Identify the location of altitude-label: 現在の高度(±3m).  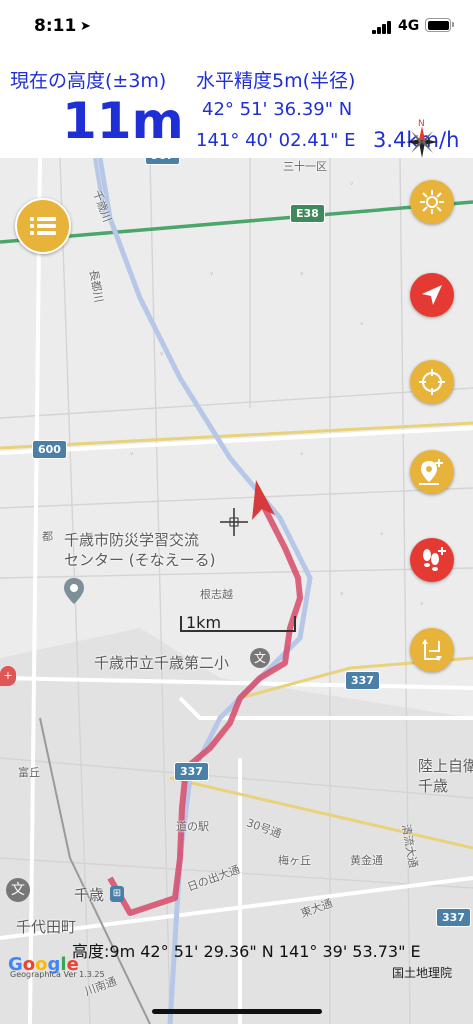
(88, 81).